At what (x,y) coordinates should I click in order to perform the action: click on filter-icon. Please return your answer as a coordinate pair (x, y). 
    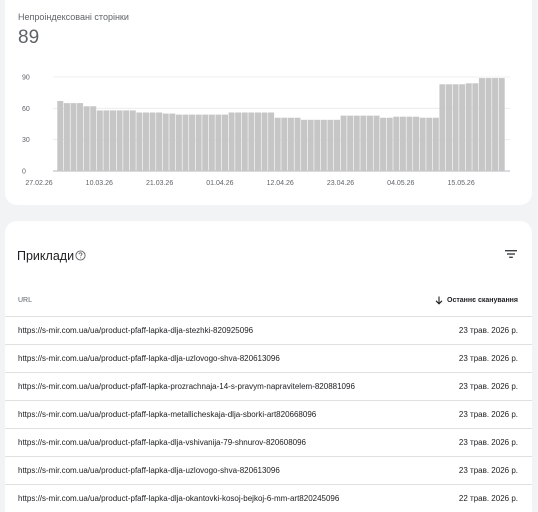
    Looking at the image, I should click on (511, 254).